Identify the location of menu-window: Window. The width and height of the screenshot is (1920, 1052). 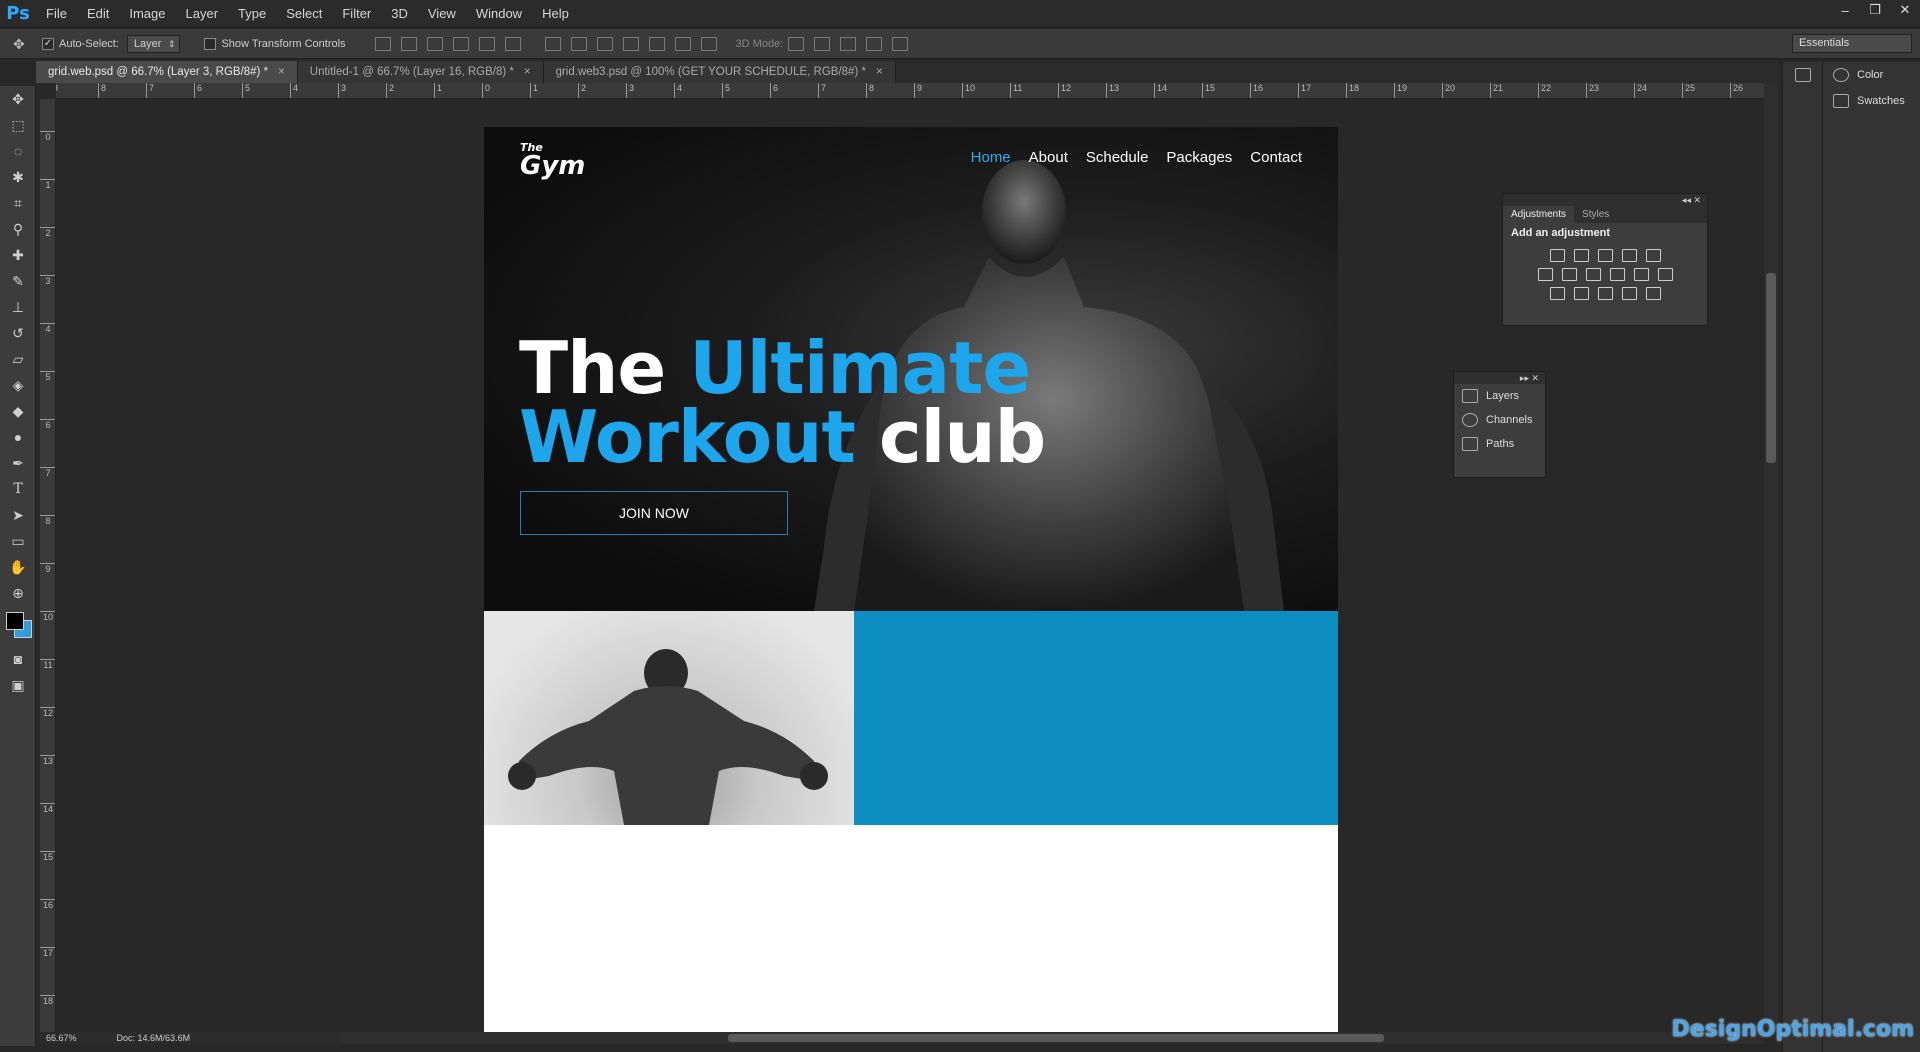
(499, 14).